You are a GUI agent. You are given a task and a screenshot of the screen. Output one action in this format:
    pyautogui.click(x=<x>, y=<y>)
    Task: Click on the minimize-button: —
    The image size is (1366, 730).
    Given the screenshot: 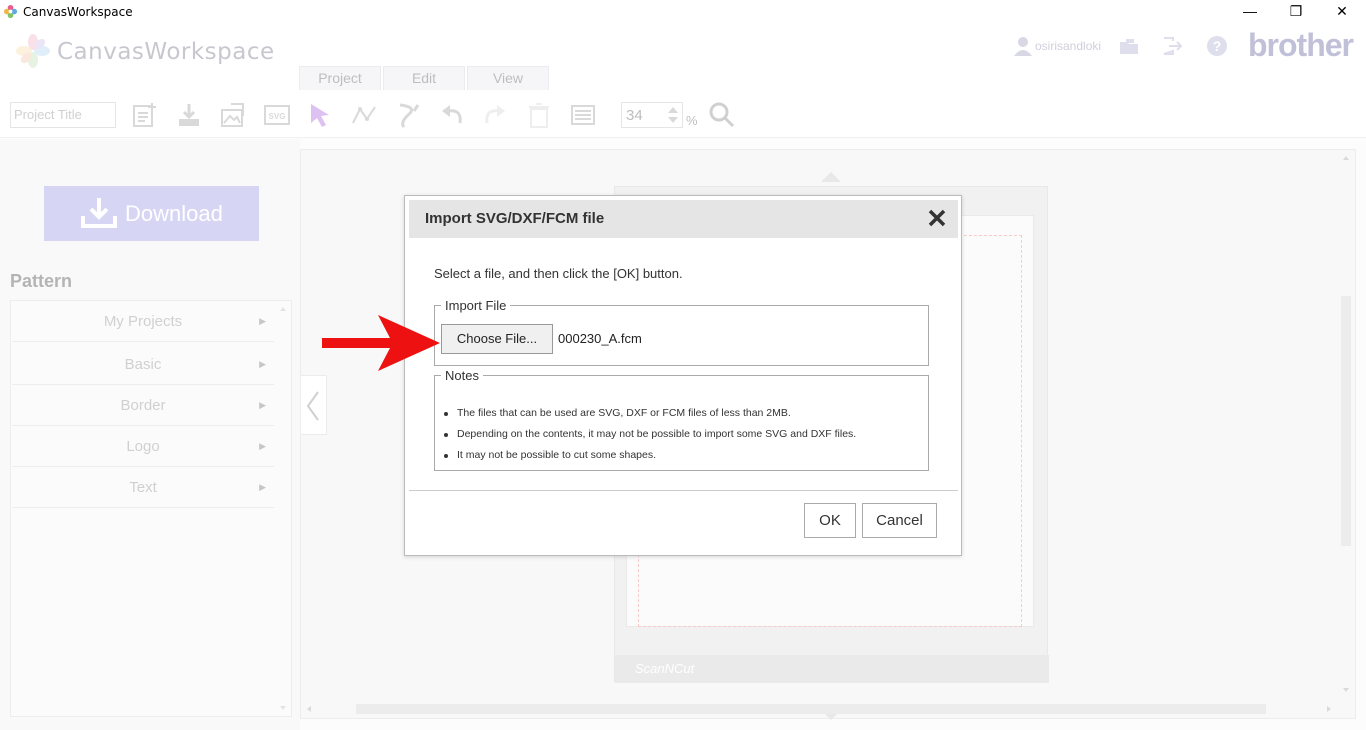 What is the action you would take?
    pyautogui.click(x=1250, y=11)
    